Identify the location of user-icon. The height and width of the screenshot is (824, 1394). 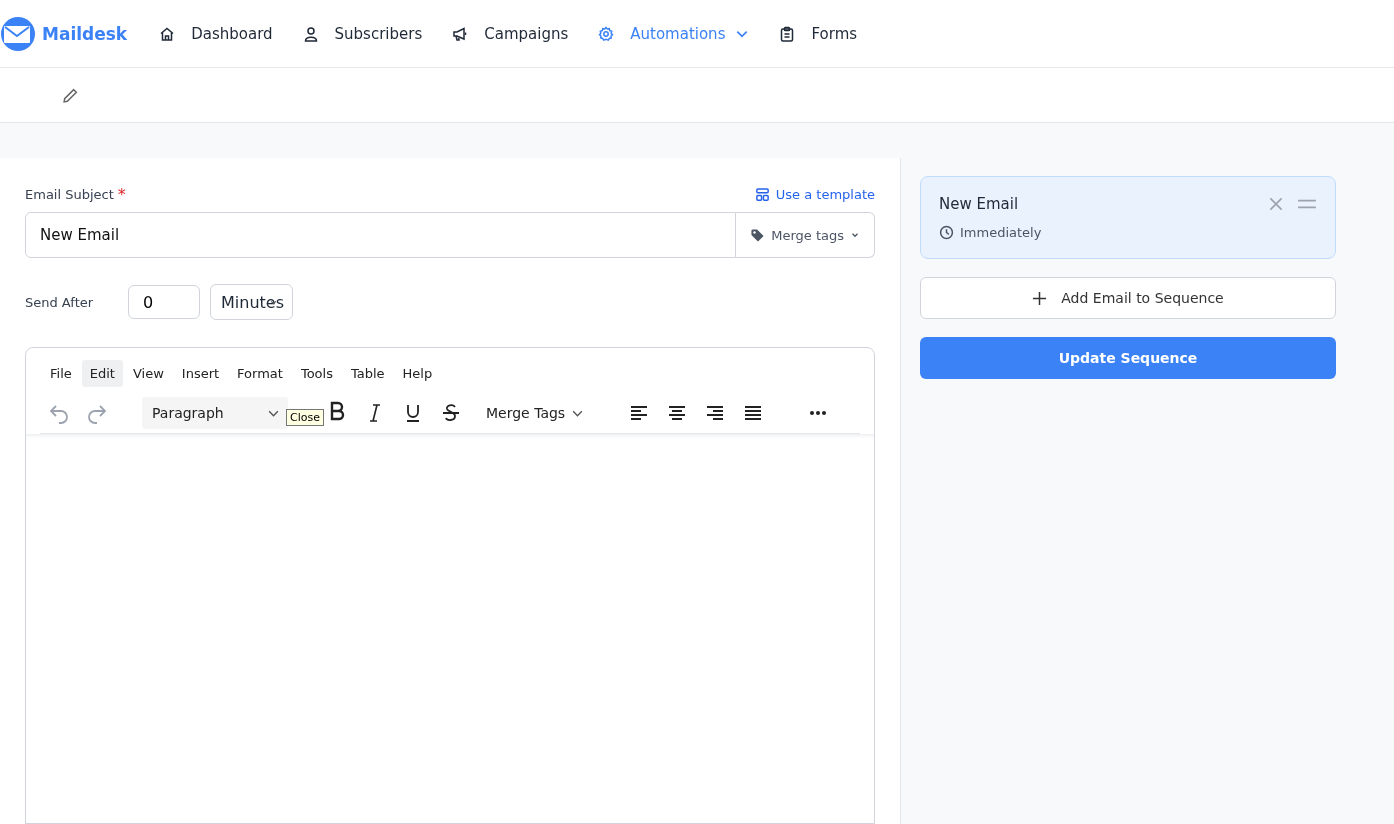
(310, 33).